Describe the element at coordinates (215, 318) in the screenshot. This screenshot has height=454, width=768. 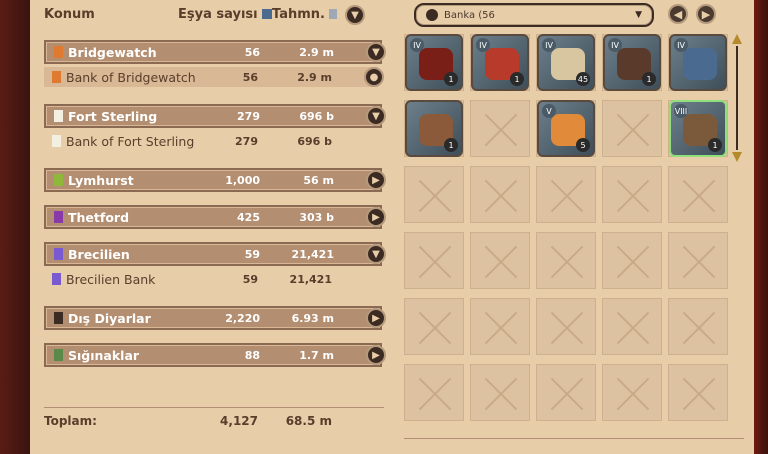
I see `region-row: Dış Diyarlar 2,220 6.93 m ▶` at that location.